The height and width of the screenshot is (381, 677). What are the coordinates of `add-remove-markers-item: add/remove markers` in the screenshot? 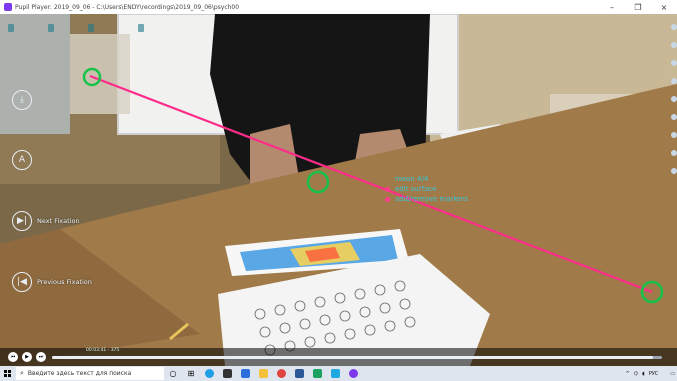 It's located at (426, 199).